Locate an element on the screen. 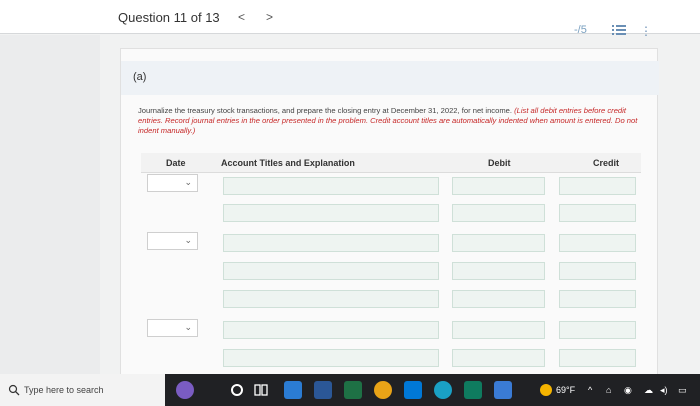  task-view-icon is located at coordinates (261, 390).